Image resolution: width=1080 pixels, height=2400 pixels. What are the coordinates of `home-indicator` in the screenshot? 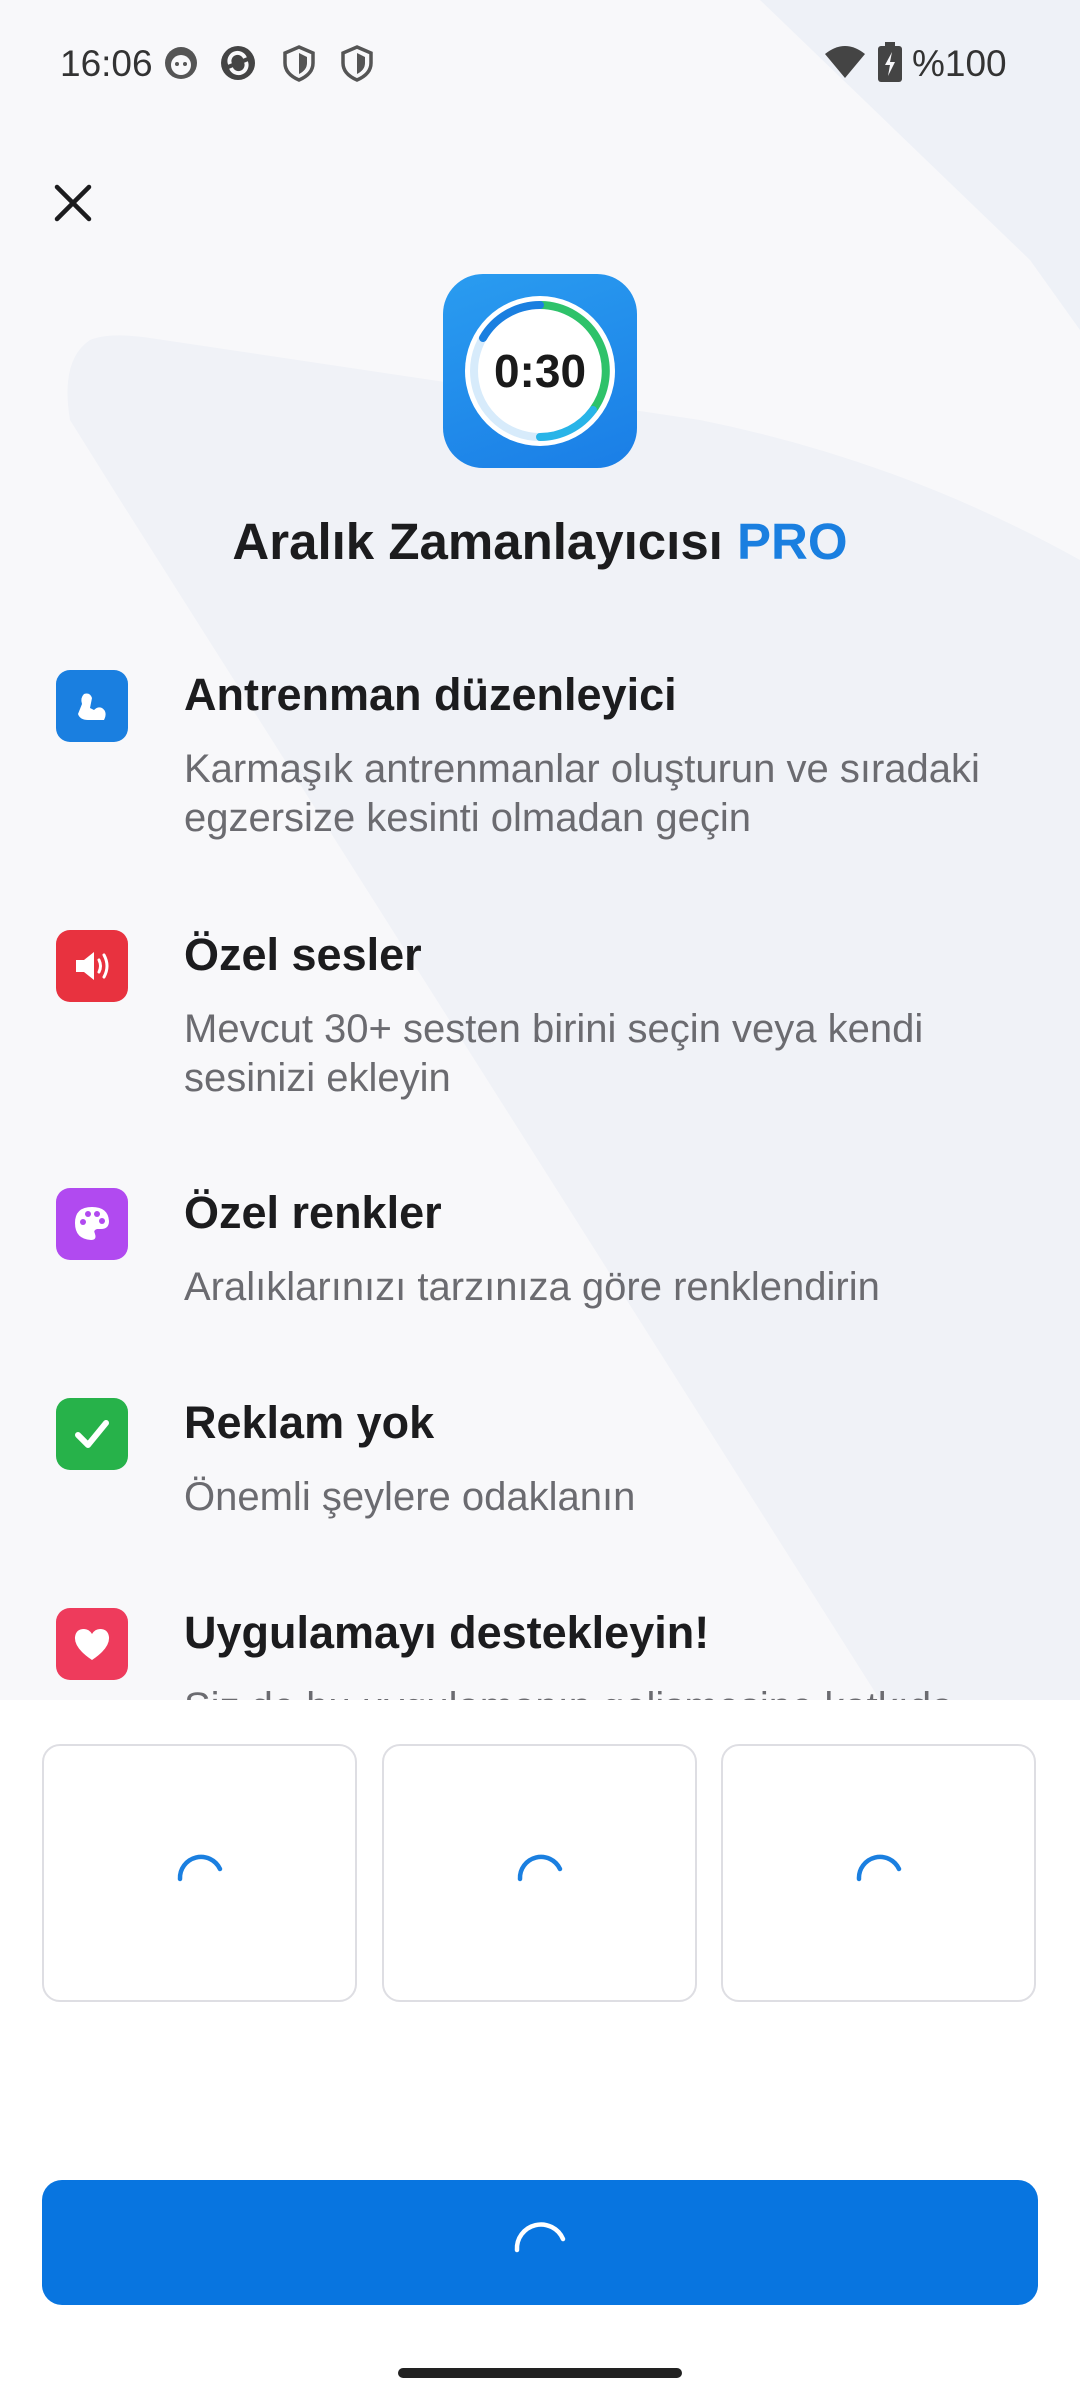 It's located at (540, 2373).